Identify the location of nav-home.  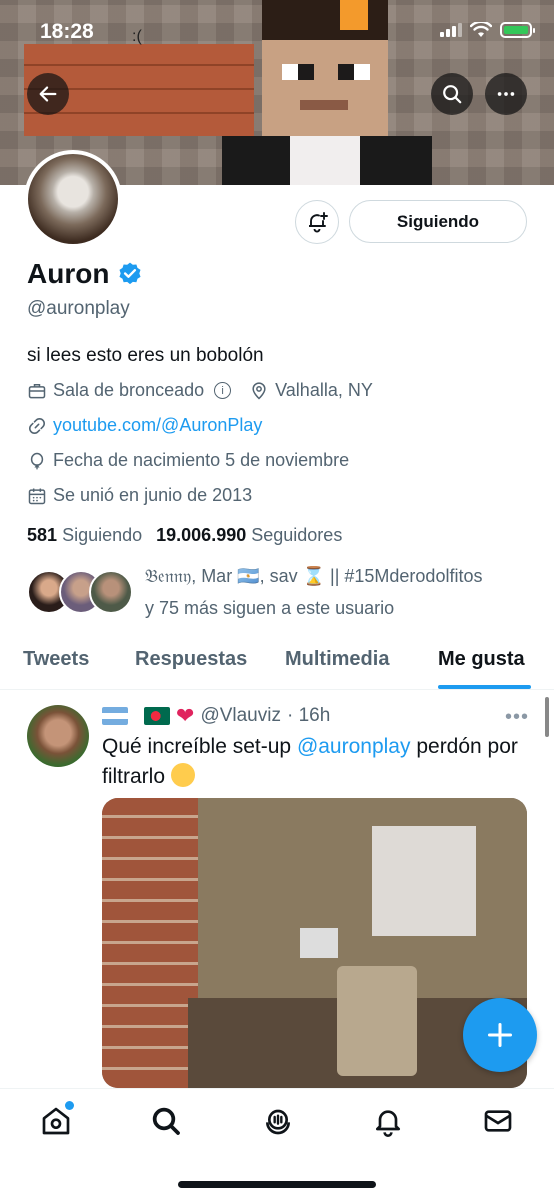
(57, 1119).